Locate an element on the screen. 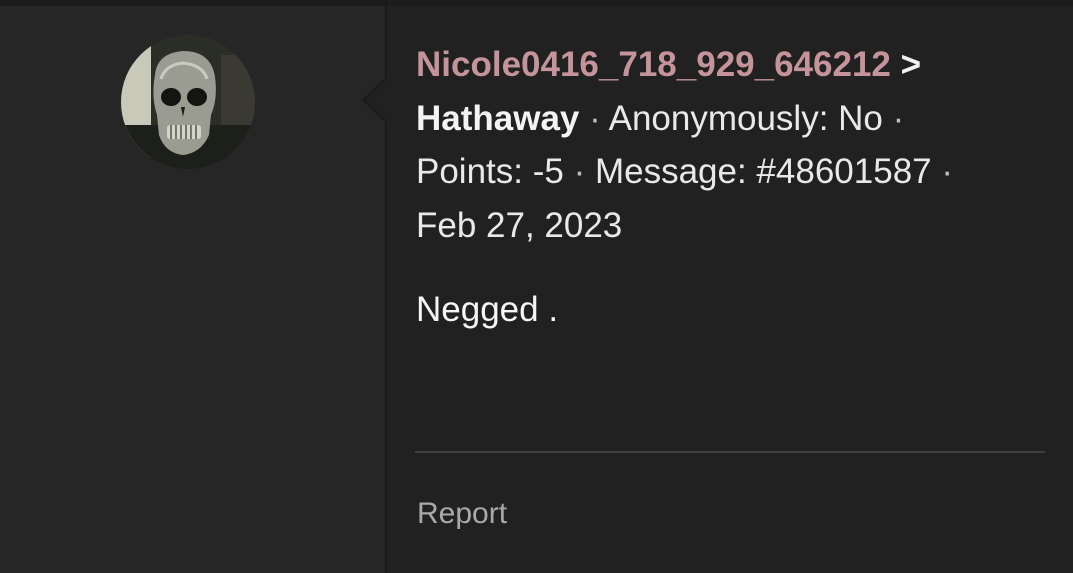  footer-divider is located at coordinates (730, 452).